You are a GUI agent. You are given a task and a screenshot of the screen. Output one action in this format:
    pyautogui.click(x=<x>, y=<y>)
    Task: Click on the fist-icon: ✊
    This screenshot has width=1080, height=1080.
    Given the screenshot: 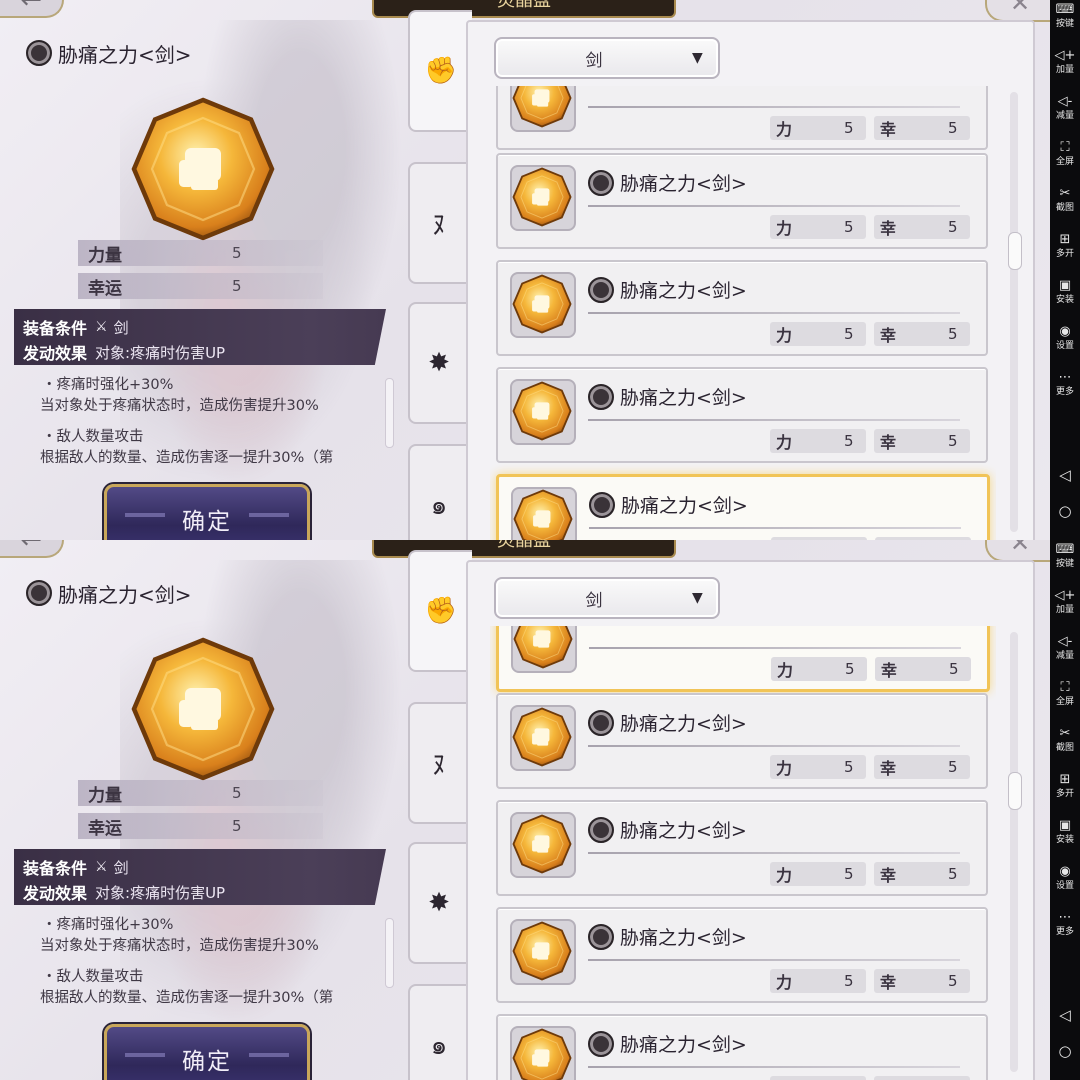 What is the action you would take?
    pyautogui.click(x=441, y=71)
    